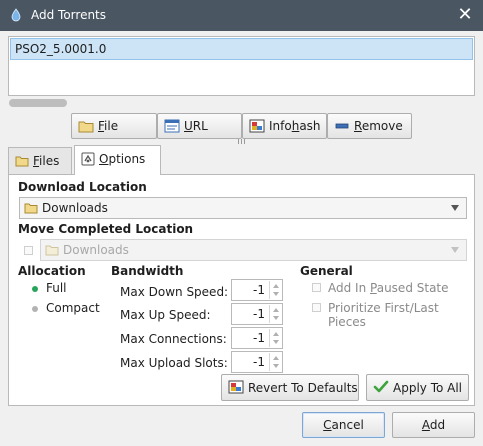 This screenshot has width=483, height=446. What do you see at coordinates (61, 49) in the screenshot?
I see `torrent-name: PSO2_5.0001.0` at bounding box center [61, 49].